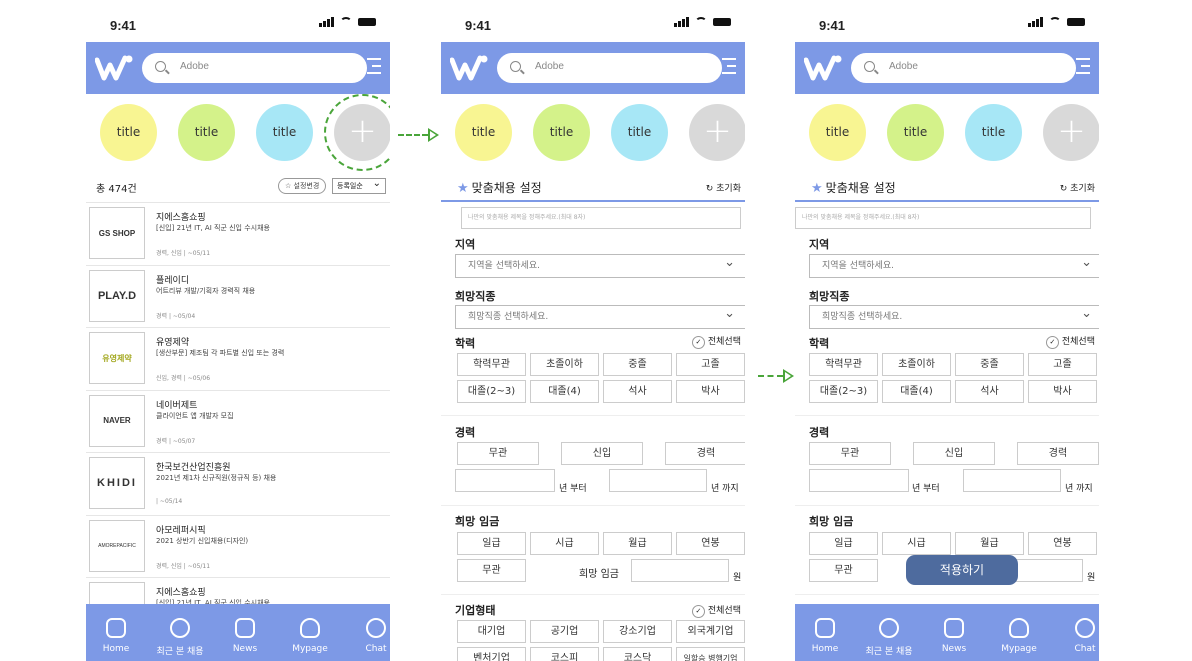  I want to click on list-item: NAVER 네이버제트 클라이언트 앱 개발자 모집 경력 | ~05/07, so click(238, 421).